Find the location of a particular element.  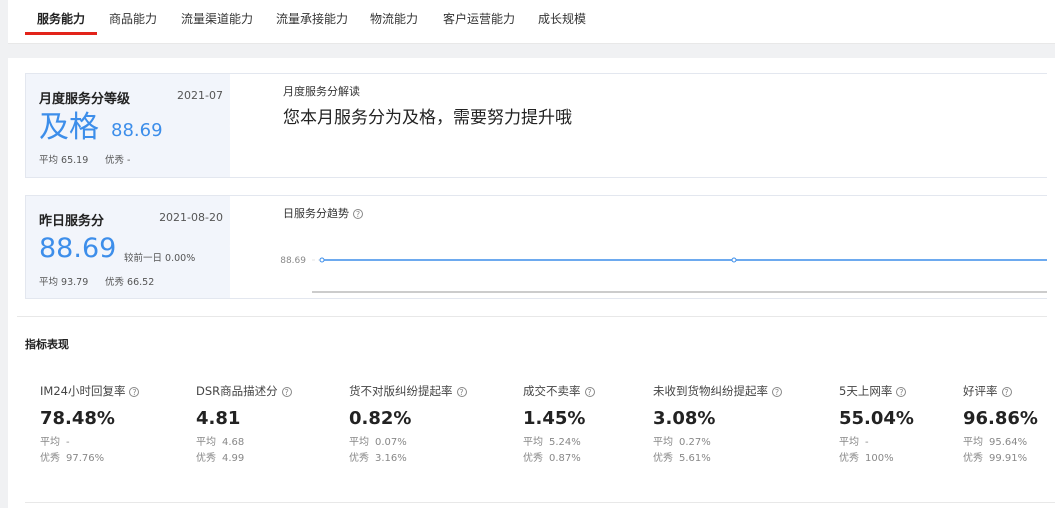

indicator-label-text: 货不对版纠纷提起率 is located at coordinates (401, 391).